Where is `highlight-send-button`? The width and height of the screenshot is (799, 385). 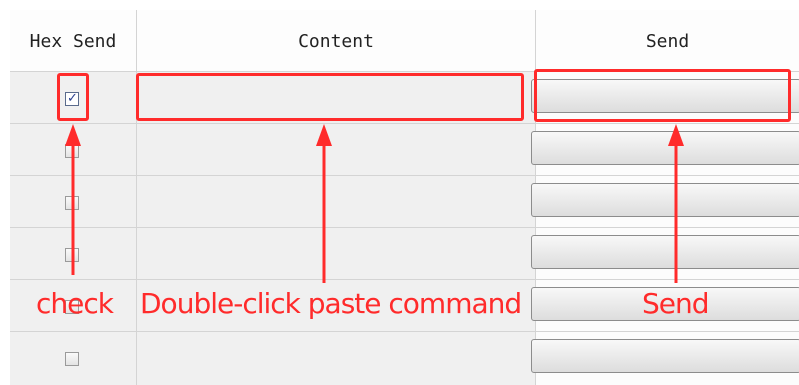
highlight-send-button is located at coordinates (662, 95).